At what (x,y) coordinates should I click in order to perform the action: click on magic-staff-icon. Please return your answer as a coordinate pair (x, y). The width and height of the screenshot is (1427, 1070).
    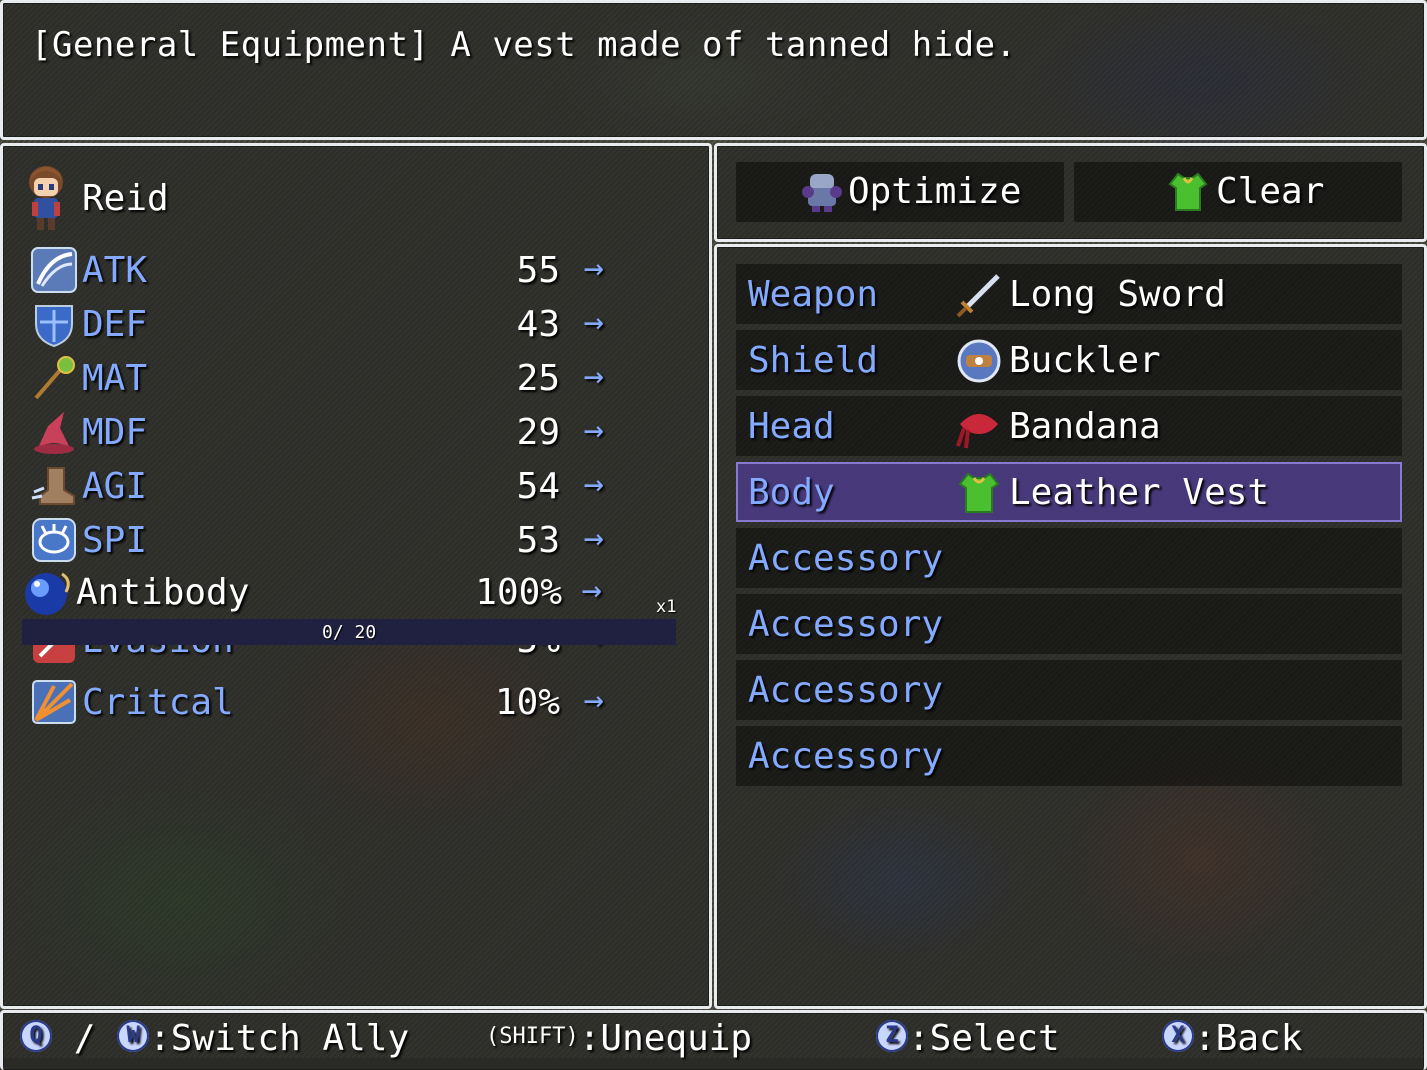
    Looking at the image, I should click on (54, 378).